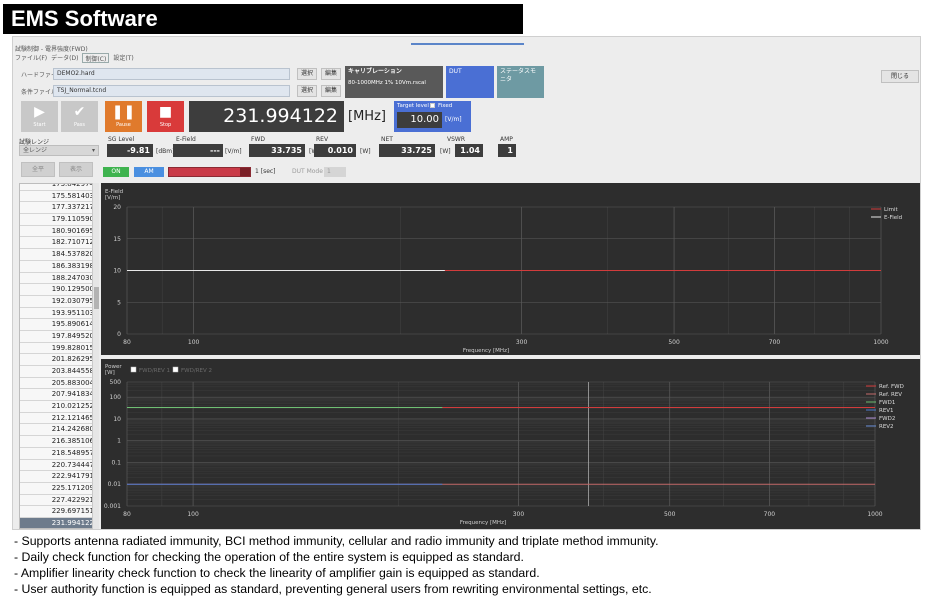 The width and height of the screenshot is (931, 604). I want to click on menu-control: 制御(C), so click(96, 58).